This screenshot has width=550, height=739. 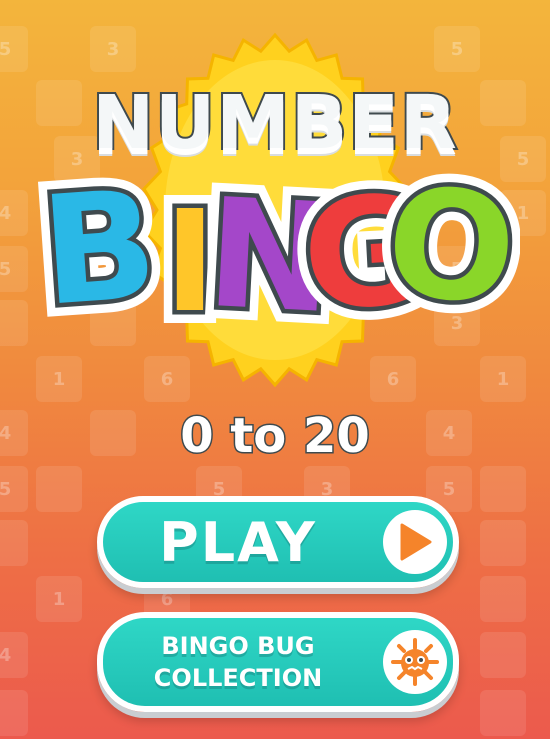 I want to click on play-button: PLAY, so click(x=278, y=542).